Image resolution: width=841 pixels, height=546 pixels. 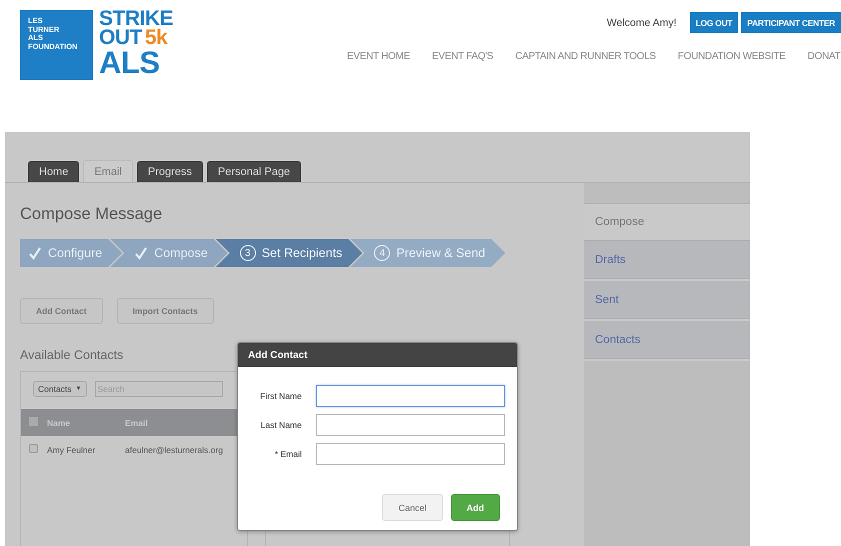 I want to click on row-checkbox, so click(x=33, y=448).